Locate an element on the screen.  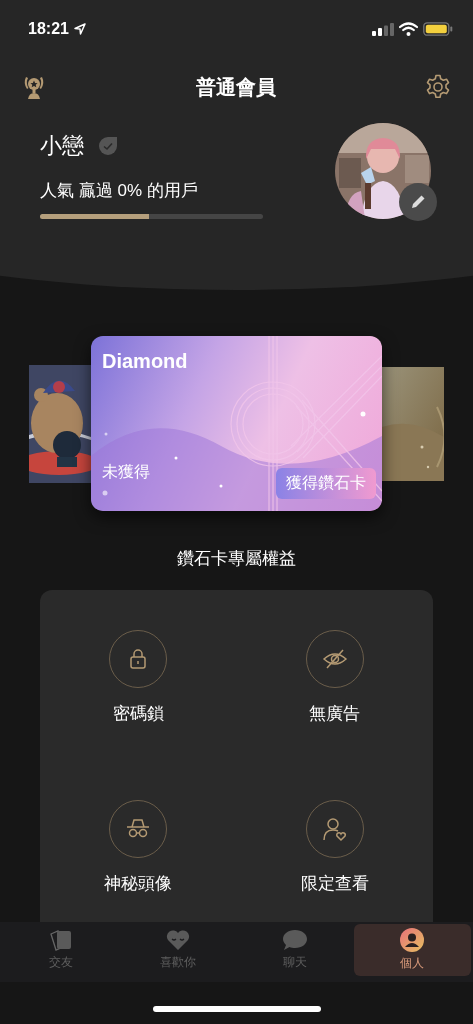
user-name: 小戀 is located at coordinates (62, 146).